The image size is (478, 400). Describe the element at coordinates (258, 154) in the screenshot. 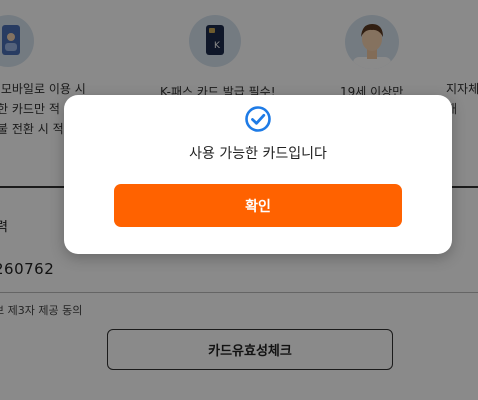

I see `dialog-message: 사용 가능한 카드입니다` at that location.